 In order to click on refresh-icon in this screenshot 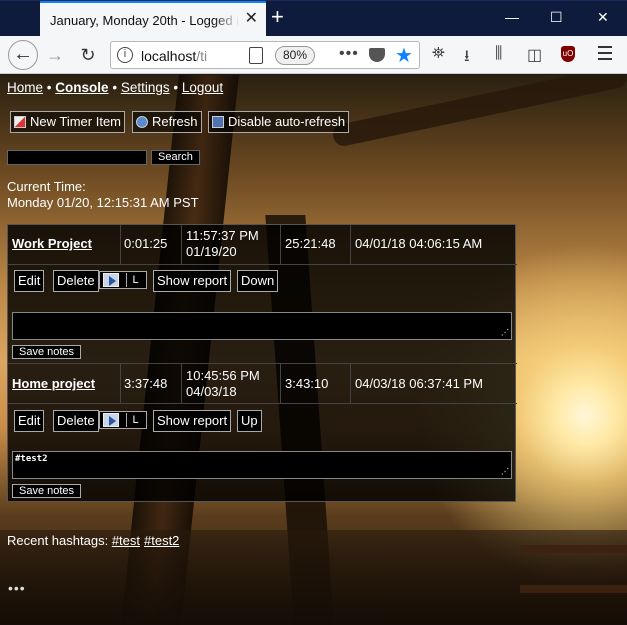, I will do `click(142, 122)`.